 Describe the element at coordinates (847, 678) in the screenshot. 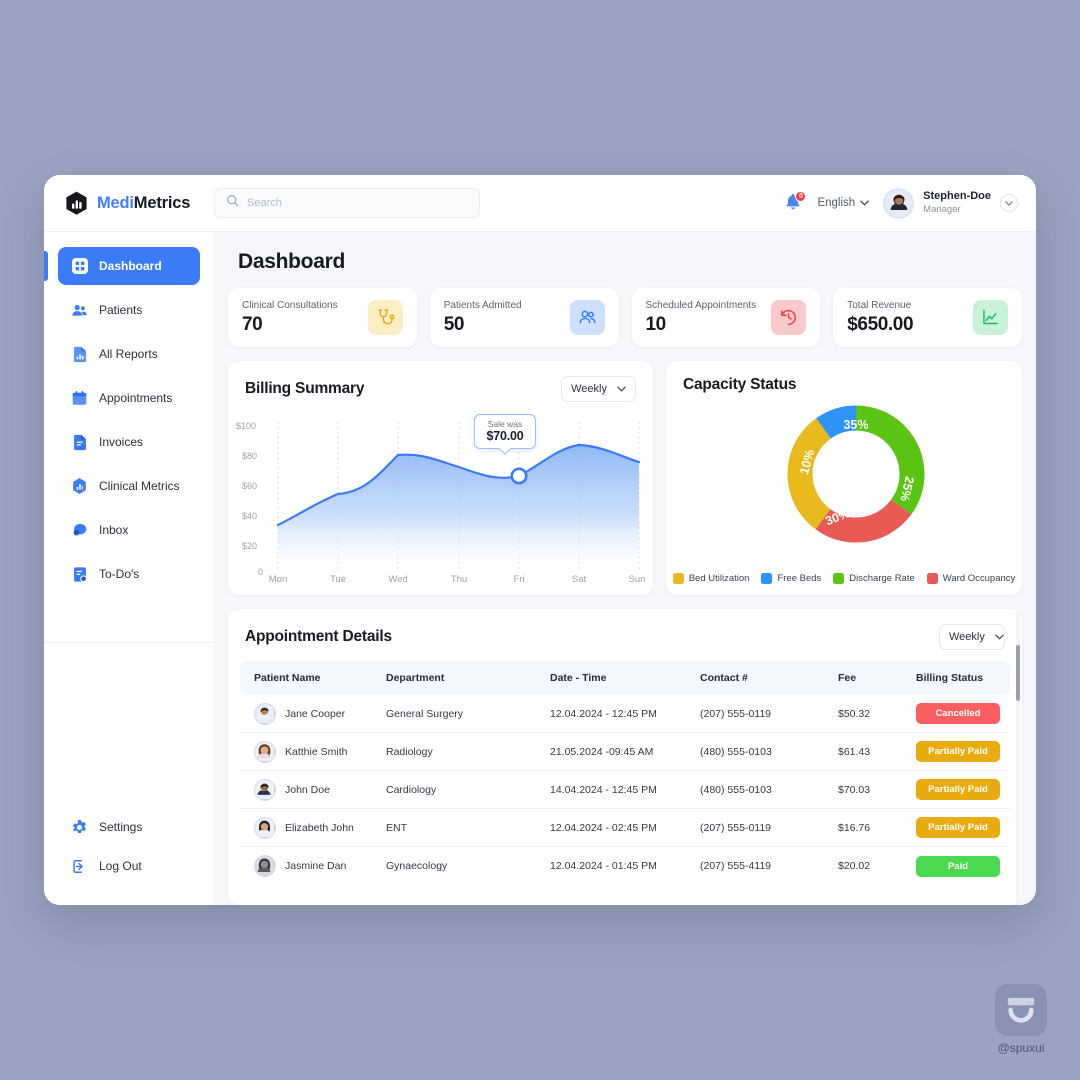

I see `column-header-fee: Fee` at that location.